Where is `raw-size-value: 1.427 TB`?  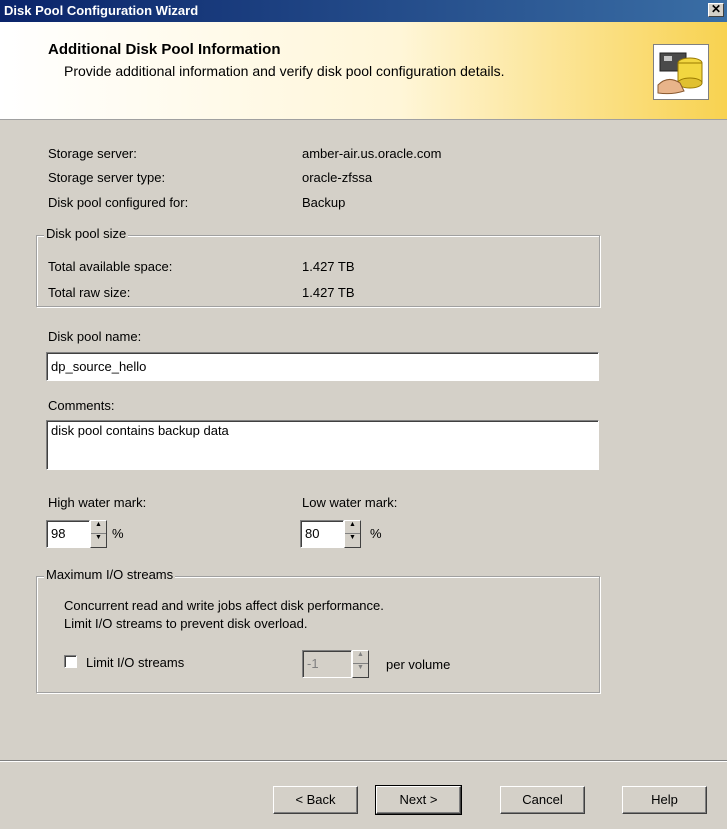
raw-size-value: 1.427 TB is located at coordinates (328, 292).